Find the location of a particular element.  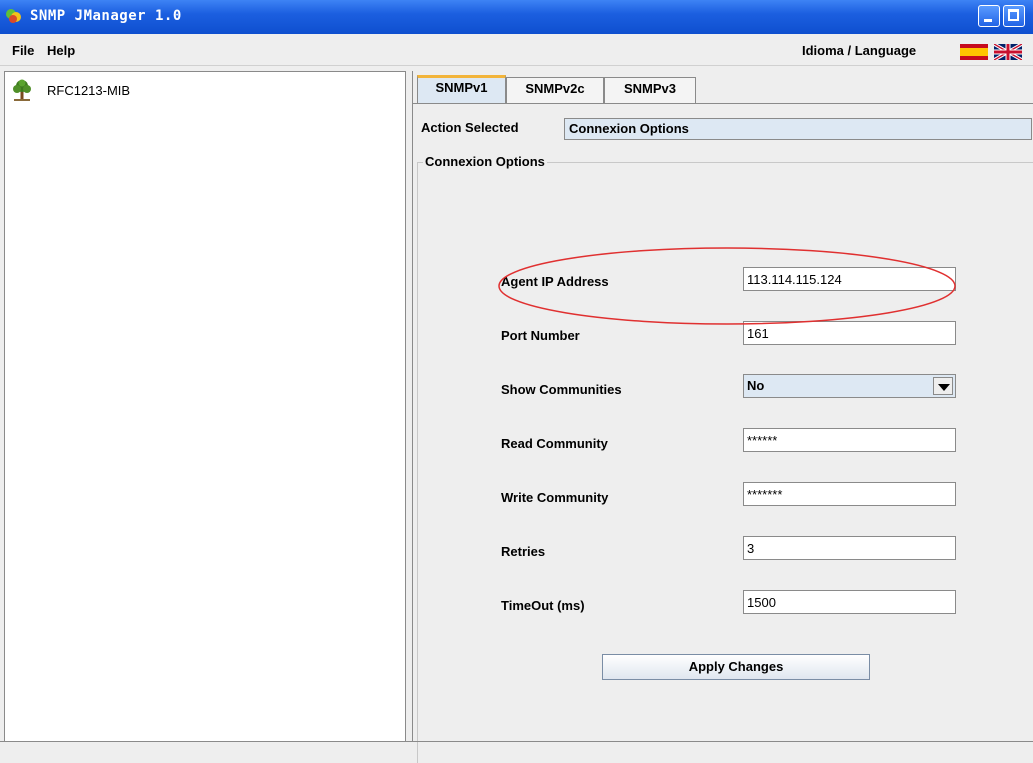

menu-bar: File Help Idioma / Language is located at coordinates (516, 50).